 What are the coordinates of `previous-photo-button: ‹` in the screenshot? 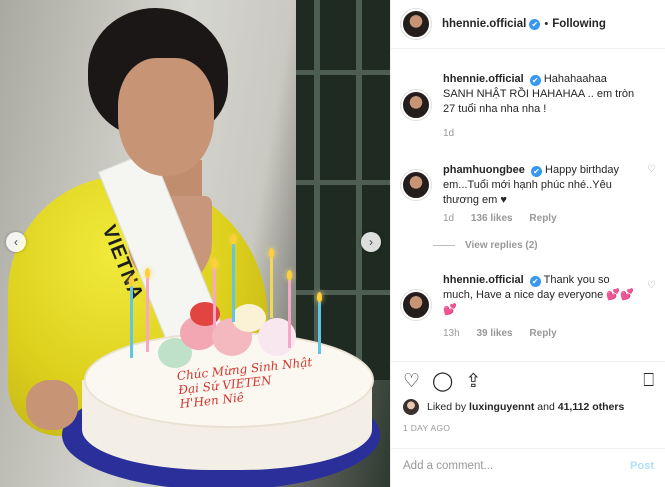 It's located at (16, 242).